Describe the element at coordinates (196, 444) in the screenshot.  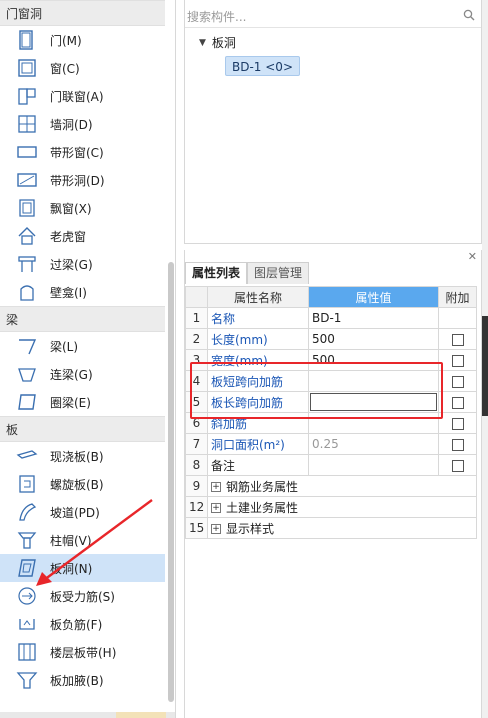
I see `row-number: 7` at that location.